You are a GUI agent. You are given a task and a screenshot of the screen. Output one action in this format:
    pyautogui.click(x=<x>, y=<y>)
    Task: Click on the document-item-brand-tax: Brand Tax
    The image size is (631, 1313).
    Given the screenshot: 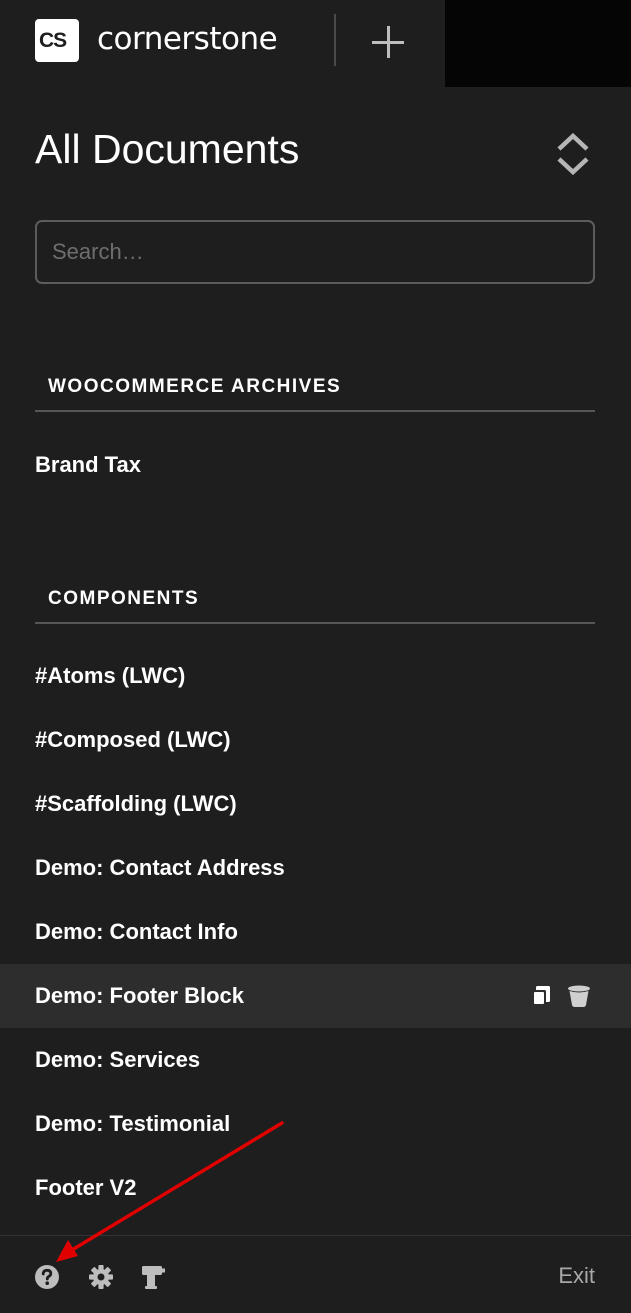 What is the action you would take?
    pyautogui.click(x=315, y=465)
    